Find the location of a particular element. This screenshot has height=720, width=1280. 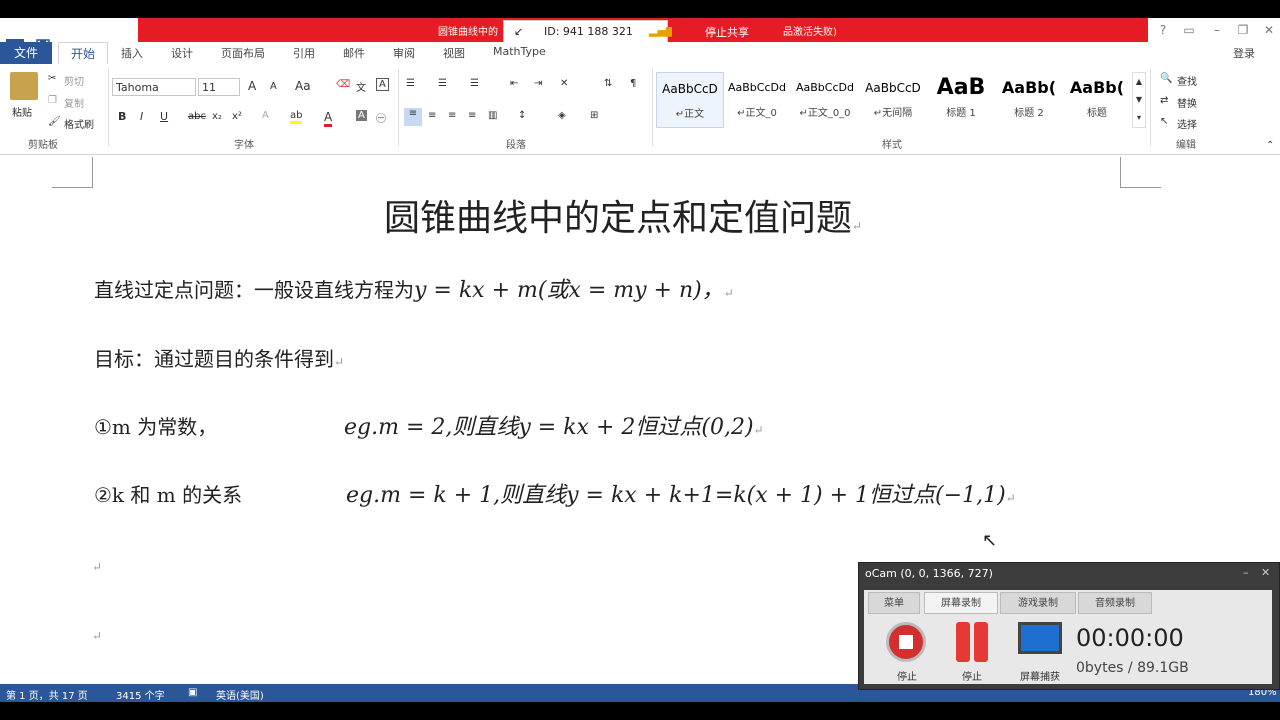

highlight-icon: ab is located at coordinates (296, 117).